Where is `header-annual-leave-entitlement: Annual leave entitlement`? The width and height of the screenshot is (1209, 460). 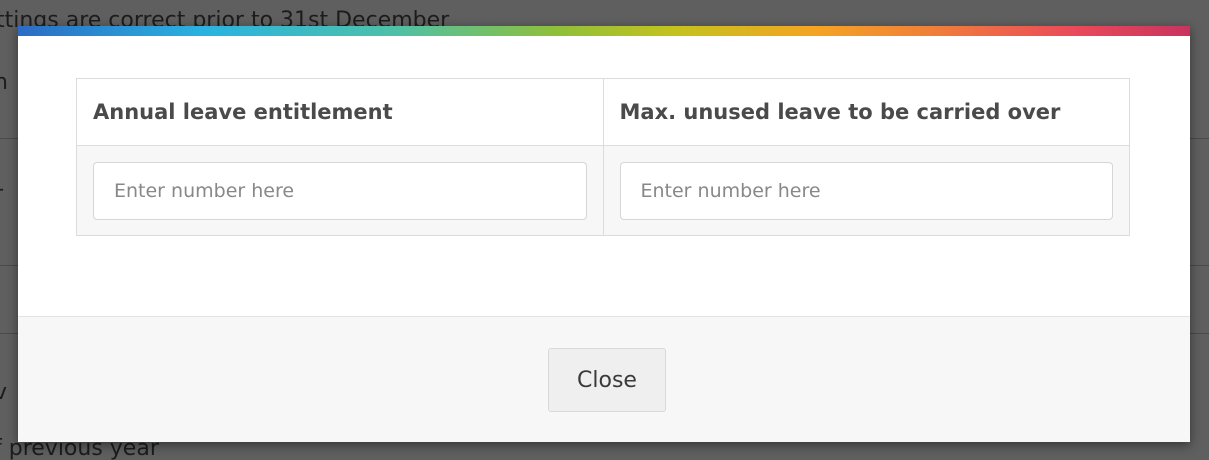 header-annual-leave-entitlement: Annual leave entitlement is located at coordinates (340, 112).